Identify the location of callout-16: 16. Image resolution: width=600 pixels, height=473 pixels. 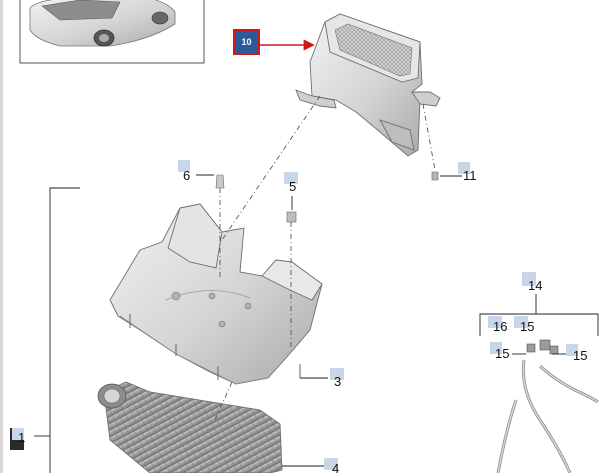
(497, 325).